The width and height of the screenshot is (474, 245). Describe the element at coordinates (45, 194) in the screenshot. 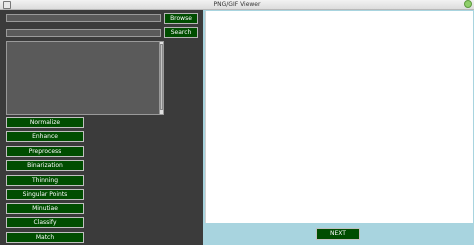

I see `singular-points-button: Singular Points` at that location.